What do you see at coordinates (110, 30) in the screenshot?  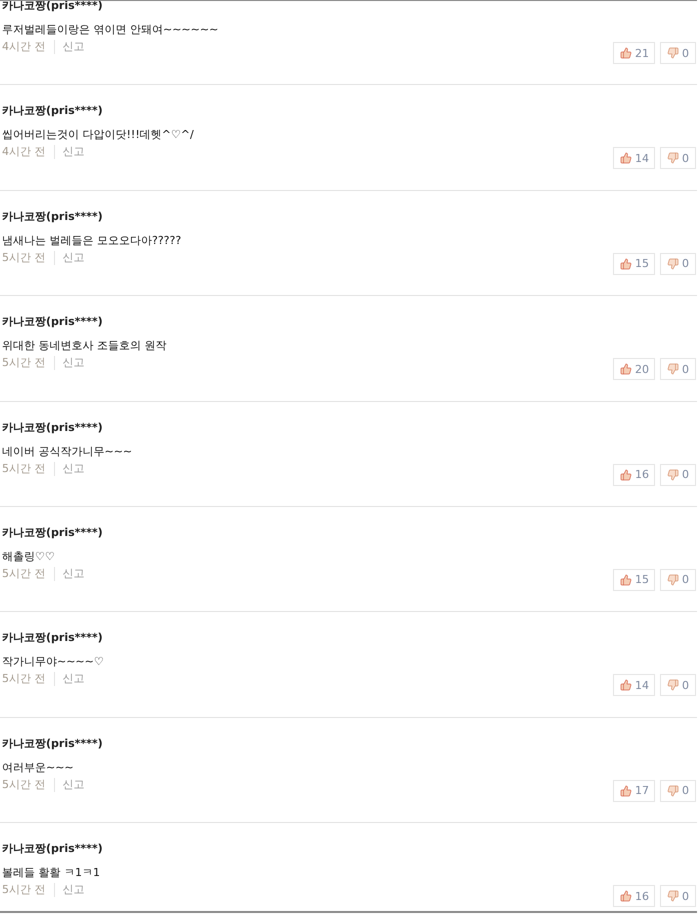 I see `comment-text: 루저벌레들이랑은 엮이면 안돼여~~~~~~` at bounding box center [110, 30].